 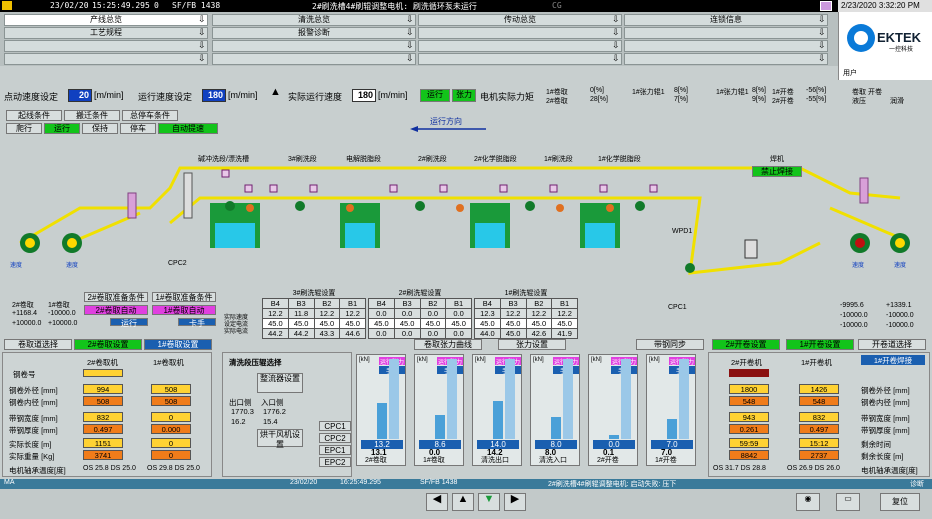 I want to click on status-sf: SF/FB 1438, so click(x=439, y=482).